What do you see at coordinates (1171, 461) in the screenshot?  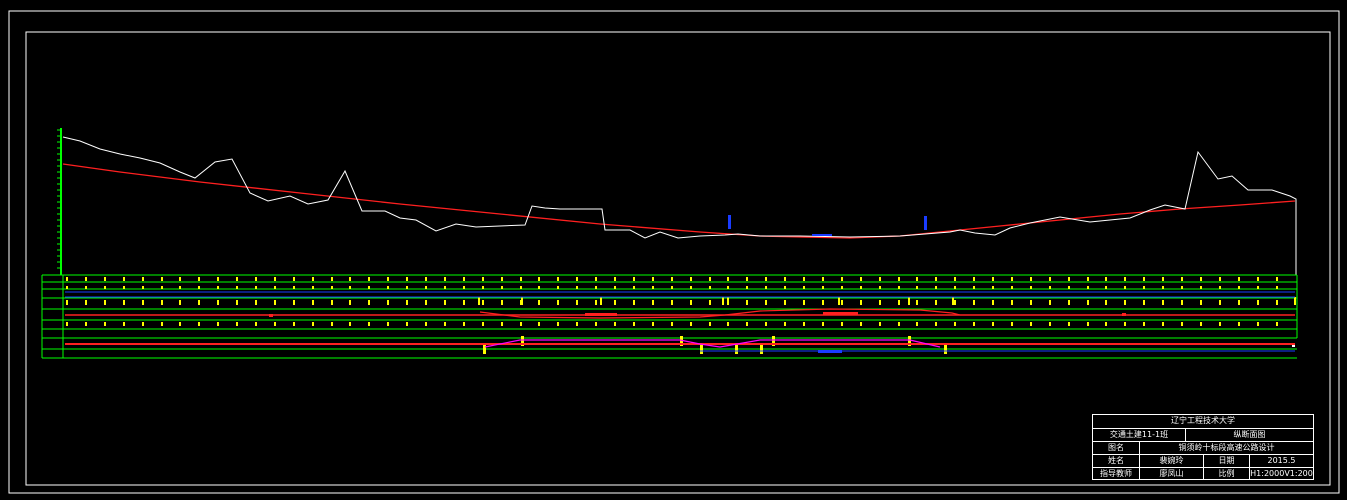 I see `author-name: 裴婉玲` at bounding box center [1171, 461].